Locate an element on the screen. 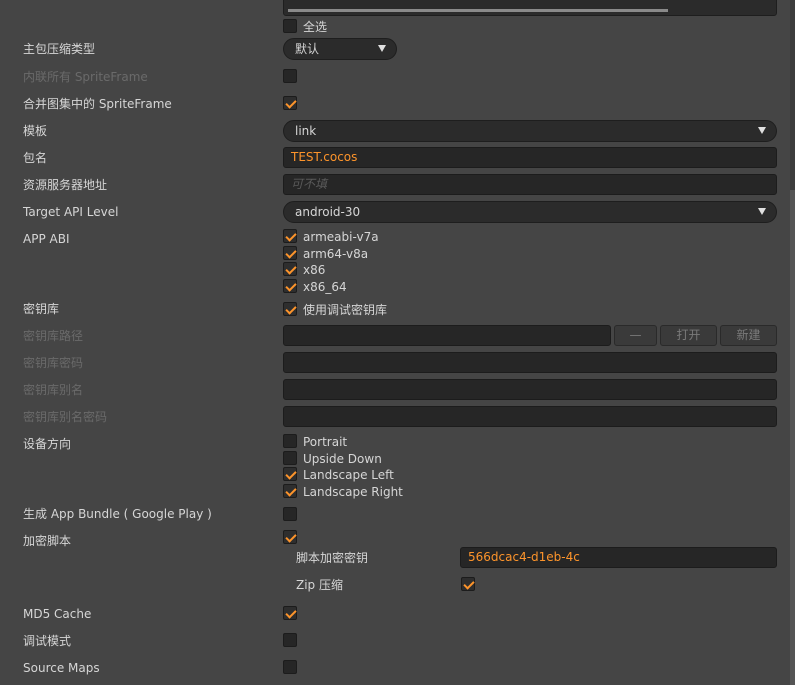  orientation-landscape-left-checkbox: Landscape Left is located at coordinates (338, 474).